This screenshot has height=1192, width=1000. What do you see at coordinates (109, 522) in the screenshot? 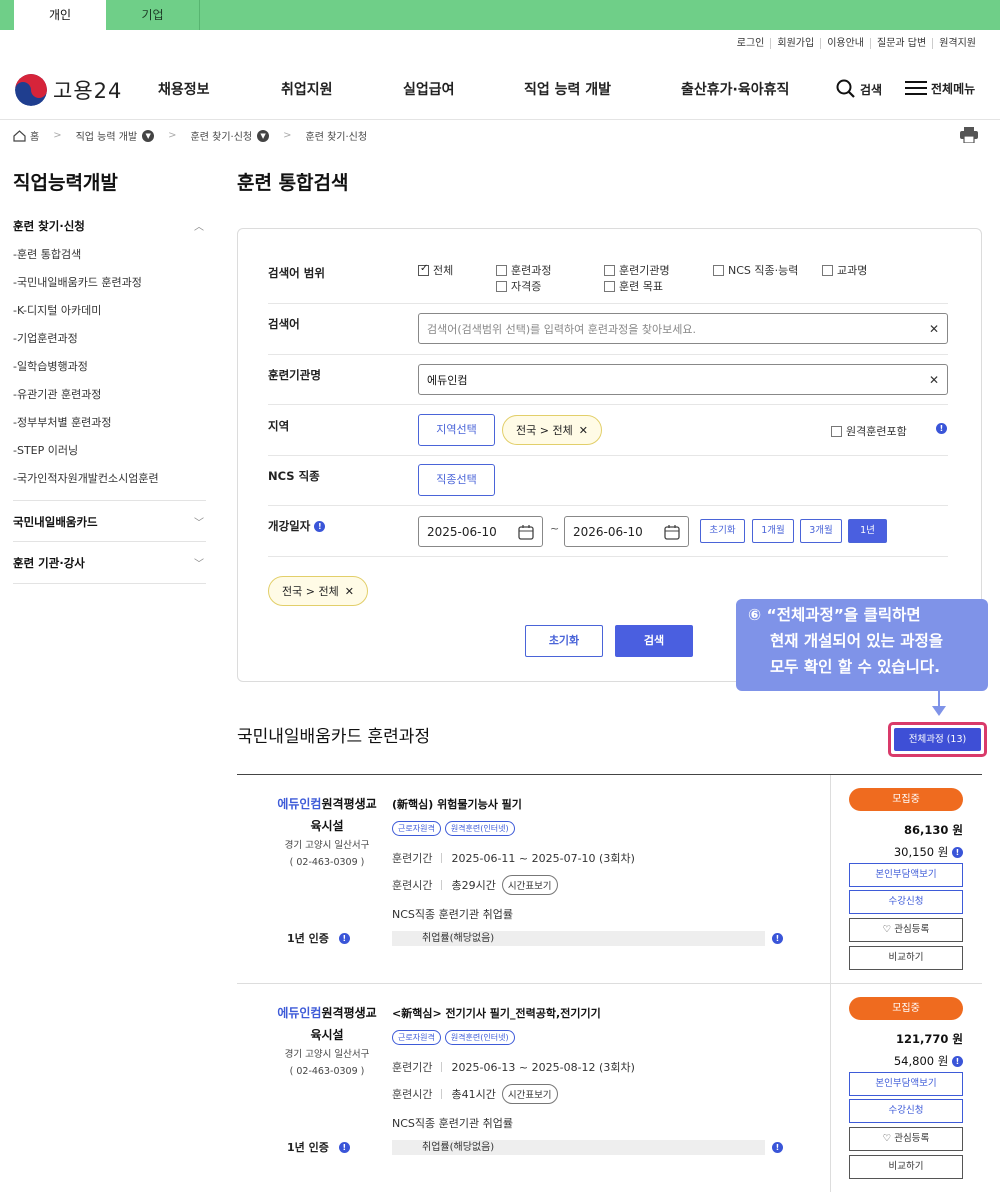
I see `sidebar-section-card: 국민내일배움카드 ﹀` at bounding box center [109, 522].